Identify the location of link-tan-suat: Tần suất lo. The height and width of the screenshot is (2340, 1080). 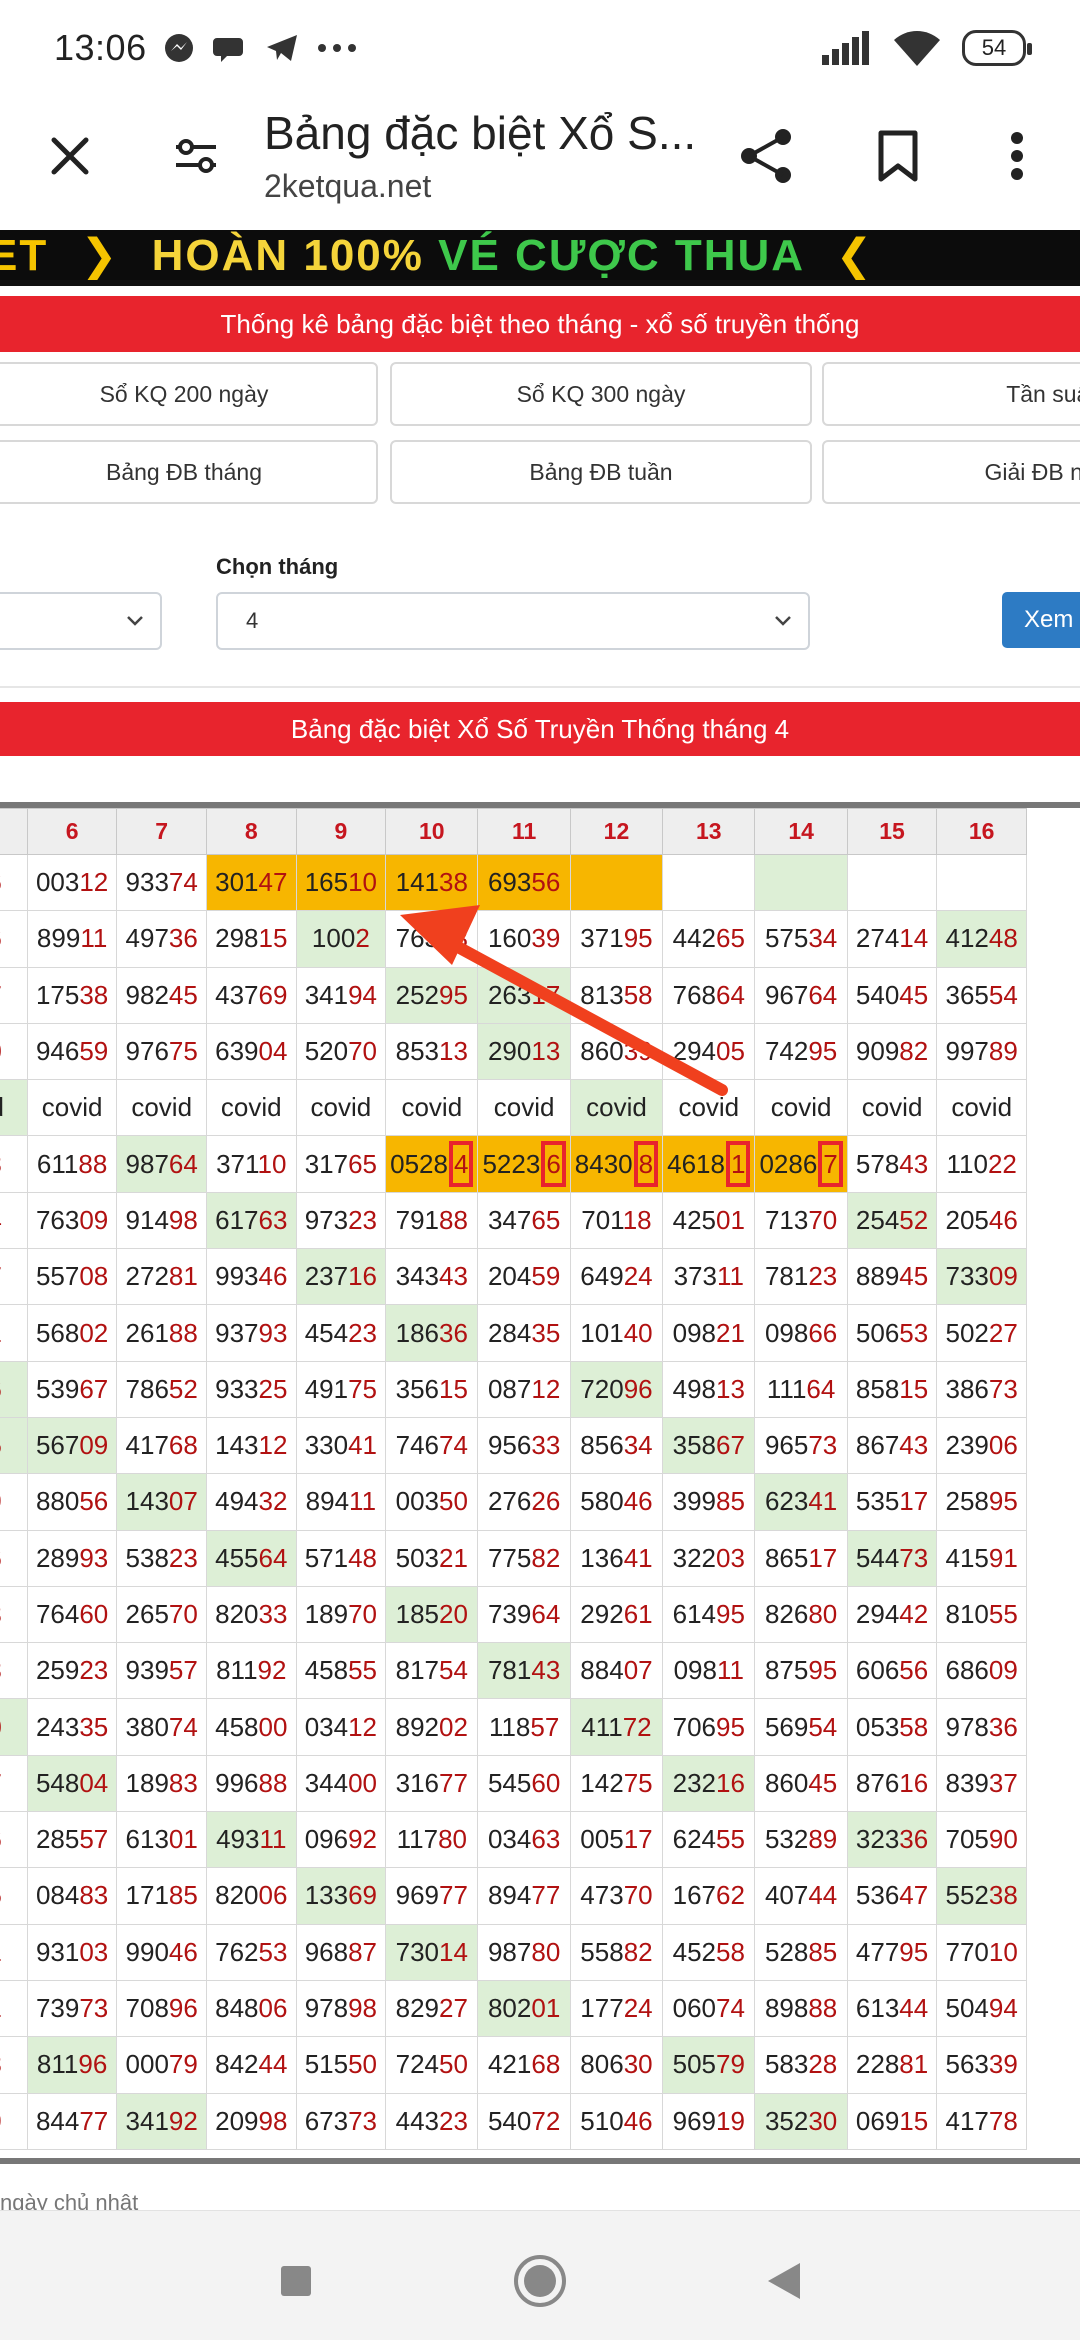
(951, 394).